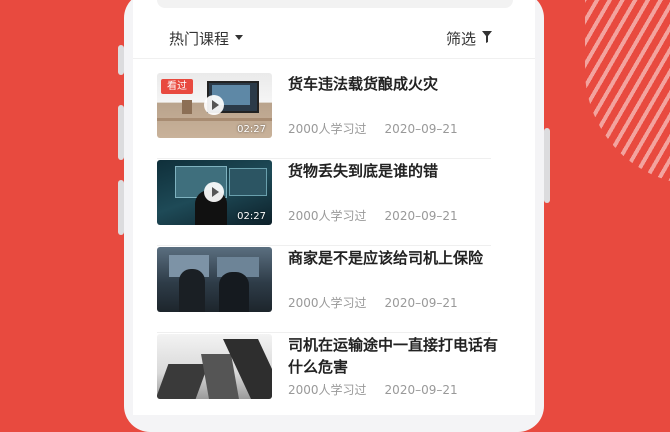 The height and width of the screenshot is (432, 670). Describe the element at coordinates (627, 92) in the screenshot. I see `decorative-stripes` at that location.